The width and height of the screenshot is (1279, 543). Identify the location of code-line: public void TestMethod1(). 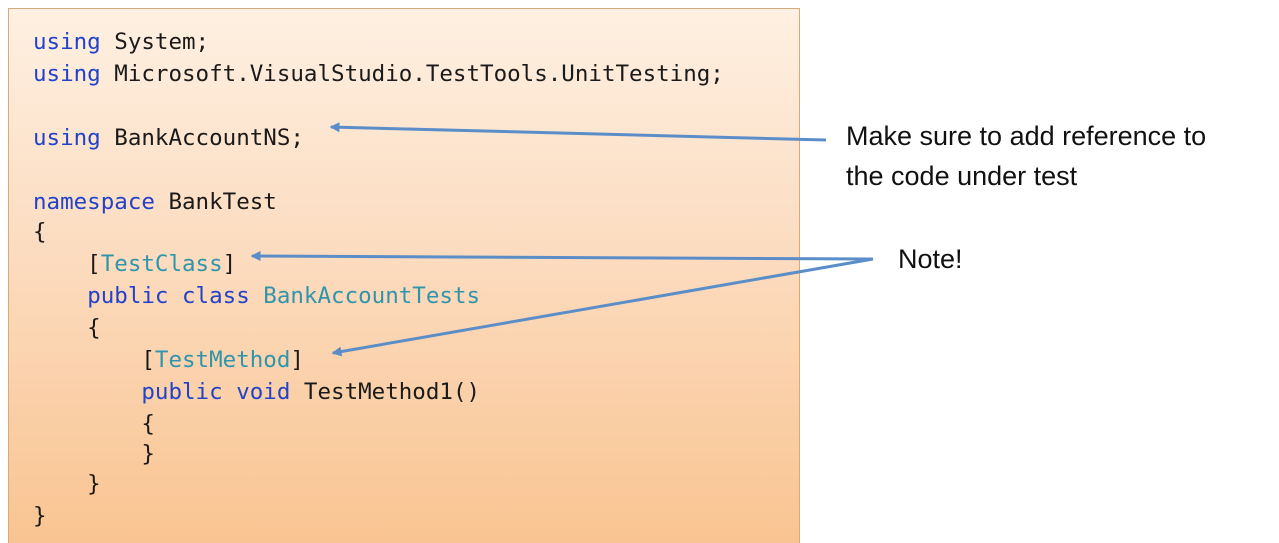
(256, 392).